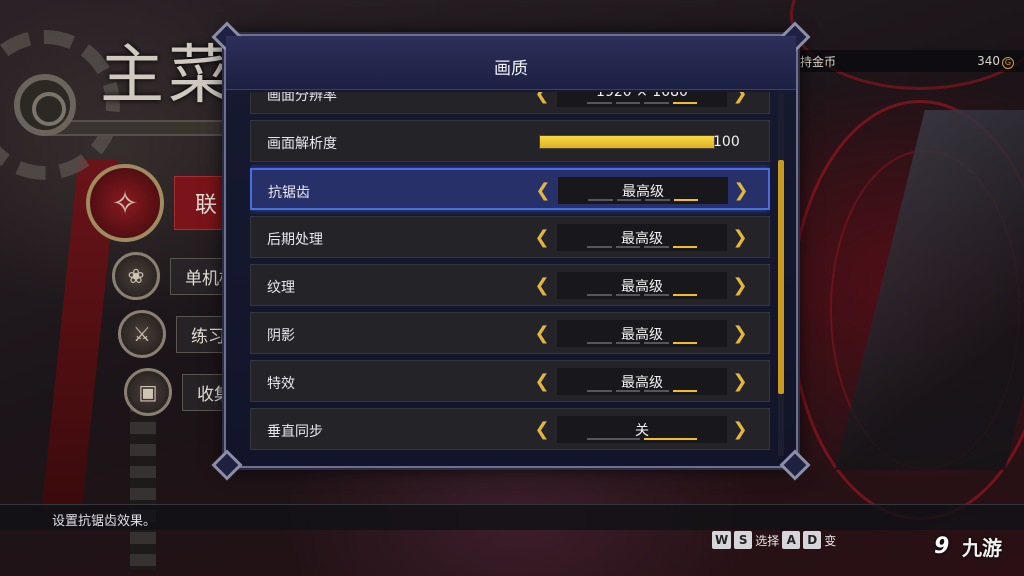 This screenshot has width=1024, height=576. What do you see at coordinates (512, 517) in the screenshot?
I see `description-bar: 设置抗锯齿效果。` at bounding box center [512, 517].